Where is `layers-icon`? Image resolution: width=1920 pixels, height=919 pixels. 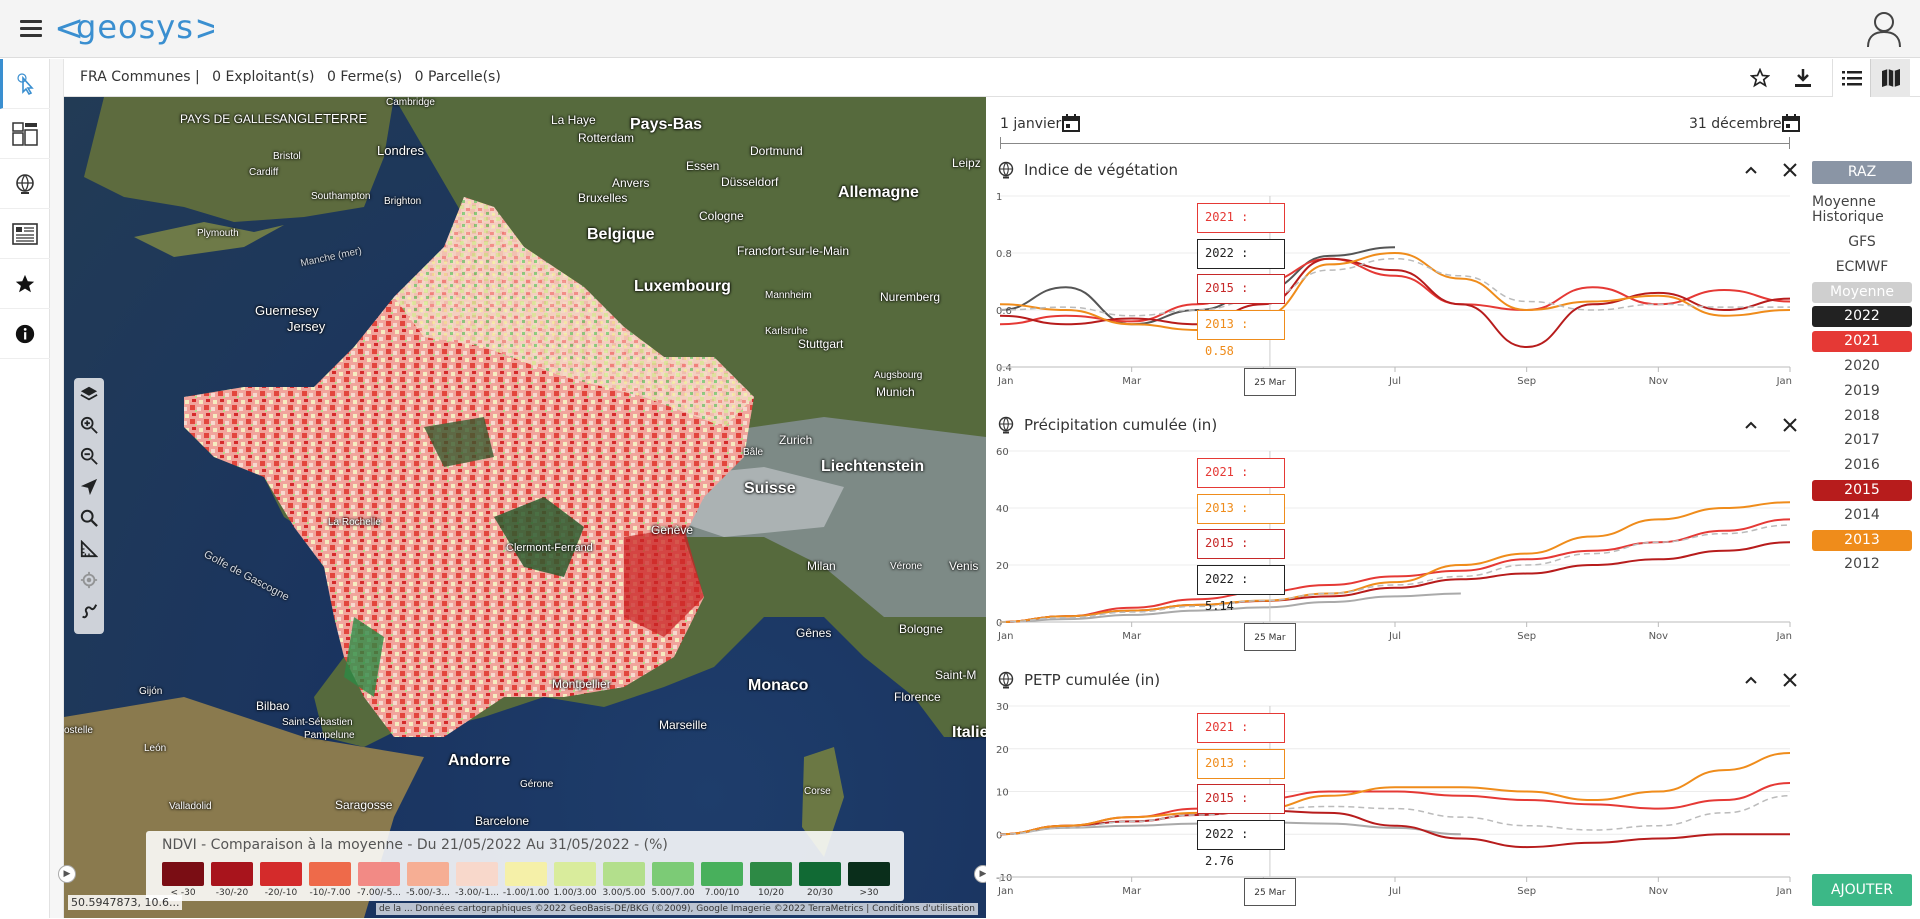
layers-icon is located at coordinates (89, 393).